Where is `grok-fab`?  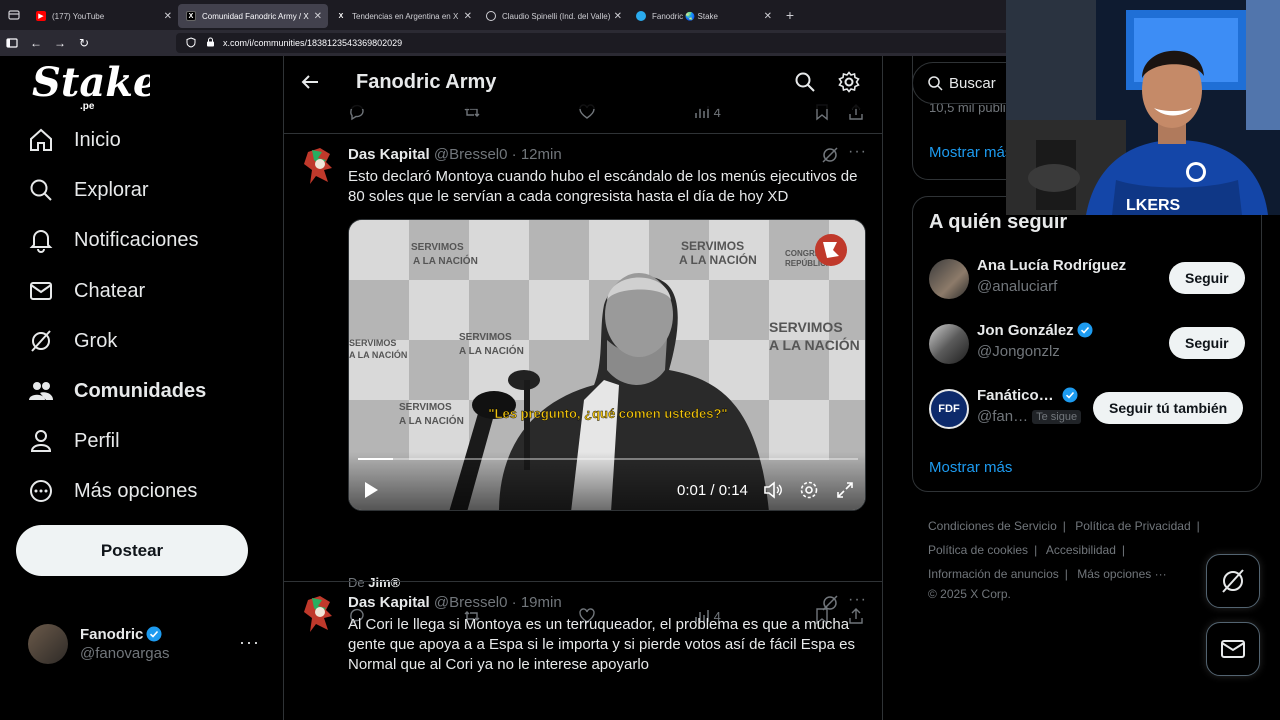 grok-fab is located at coordinates (1233, 581).